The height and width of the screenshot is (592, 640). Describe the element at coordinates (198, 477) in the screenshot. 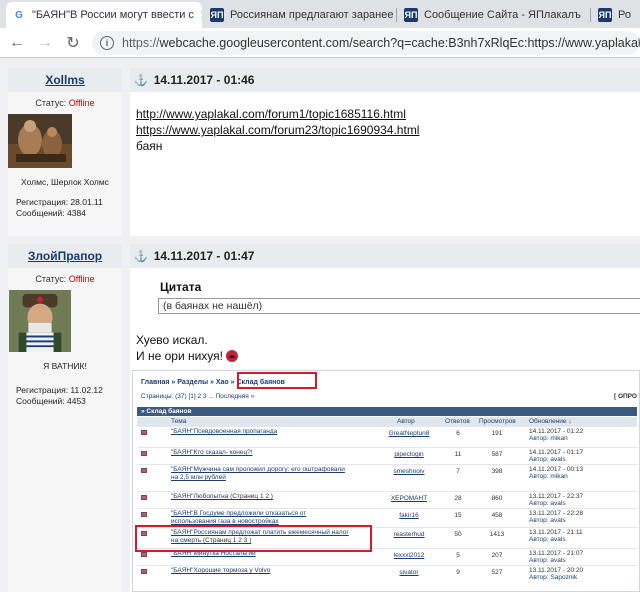

I see `topic-title-cont: на 2,5 млн рублей` at that location.